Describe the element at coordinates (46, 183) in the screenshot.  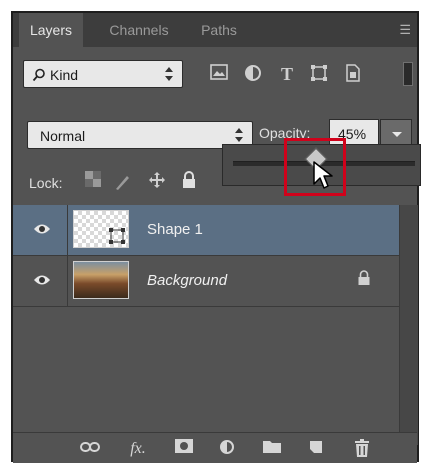
I see `lock-label: Lock:` at that location.